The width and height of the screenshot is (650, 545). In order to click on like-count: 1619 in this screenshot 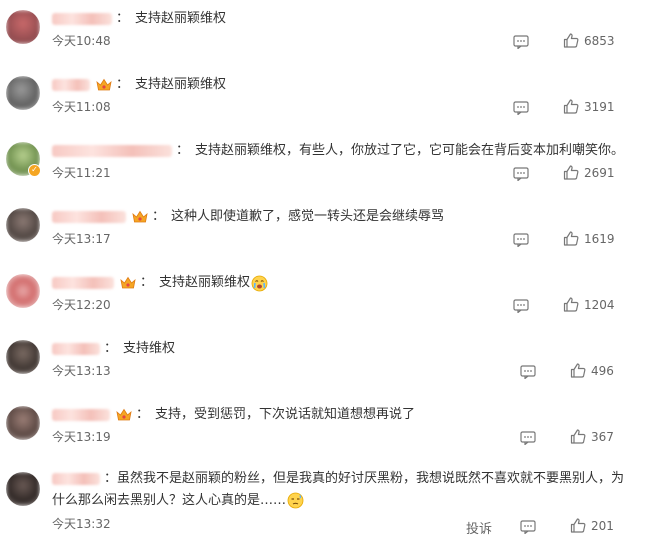, I will do `click(599, 238)`.